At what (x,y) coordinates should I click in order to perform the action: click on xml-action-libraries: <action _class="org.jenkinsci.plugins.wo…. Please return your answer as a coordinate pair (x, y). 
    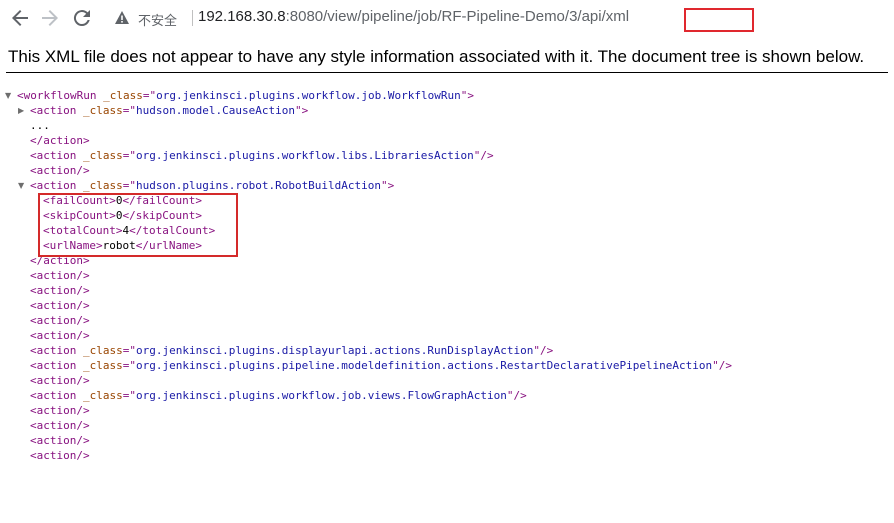
    Looking at the image, I should click on (262, 155).